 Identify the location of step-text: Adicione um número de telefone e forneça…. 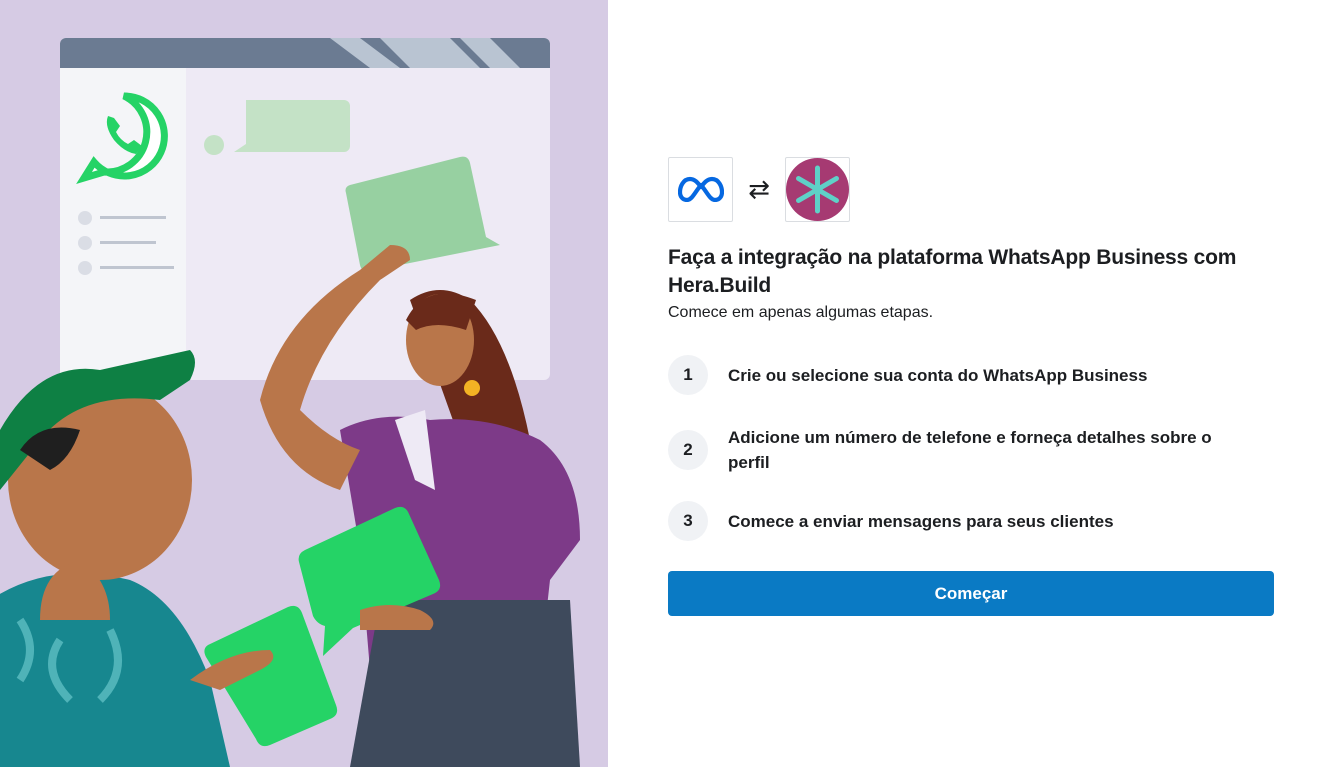
(970, 450).